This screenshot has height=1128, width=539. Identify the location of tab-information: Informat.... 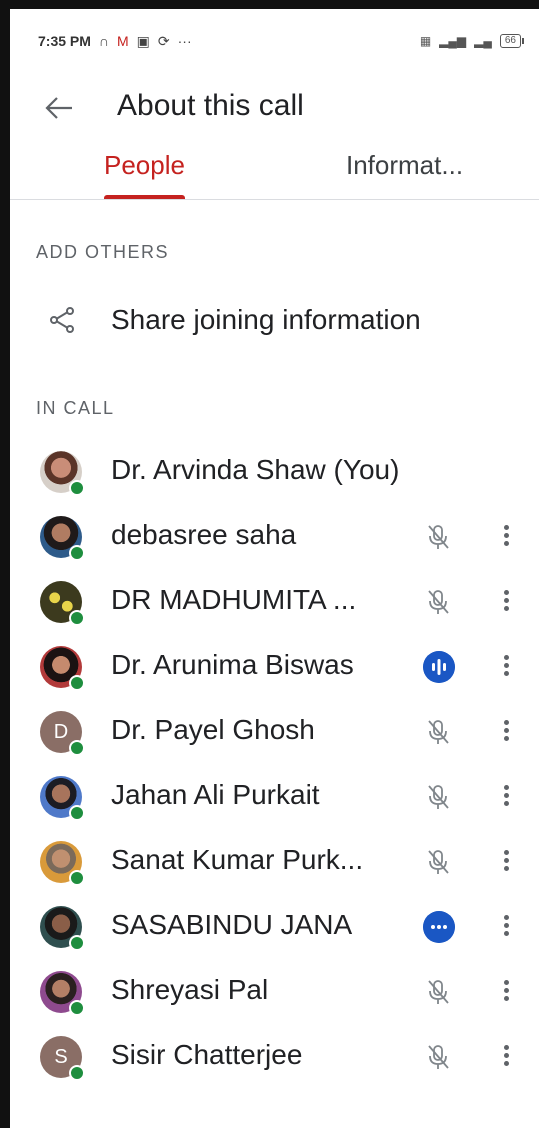
(404, 171).